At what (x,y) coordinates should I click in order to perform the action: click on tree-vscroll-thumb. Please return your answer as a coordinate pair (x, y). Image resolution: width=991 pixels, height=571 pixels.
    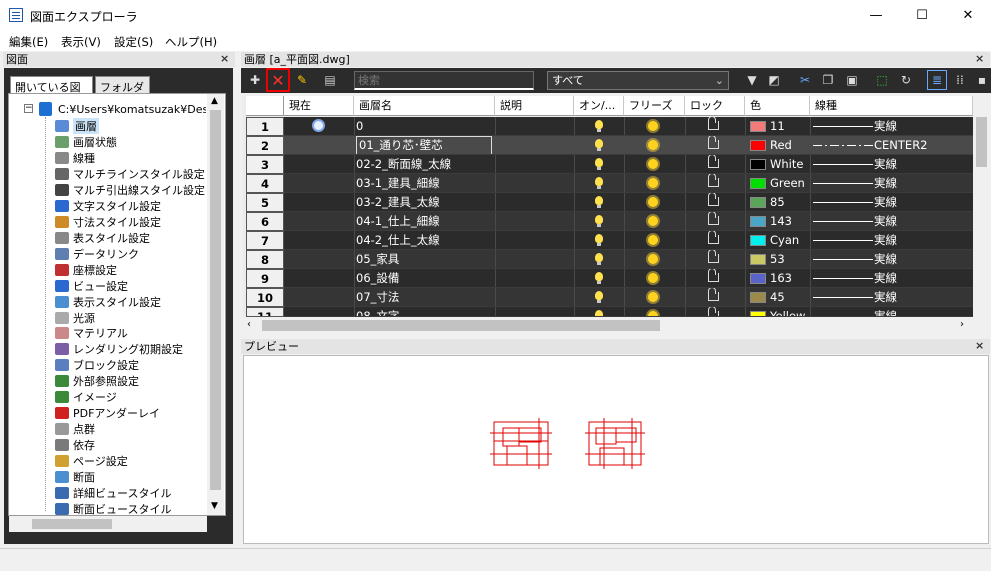
    Looking at the image, I should click on (215, 300).